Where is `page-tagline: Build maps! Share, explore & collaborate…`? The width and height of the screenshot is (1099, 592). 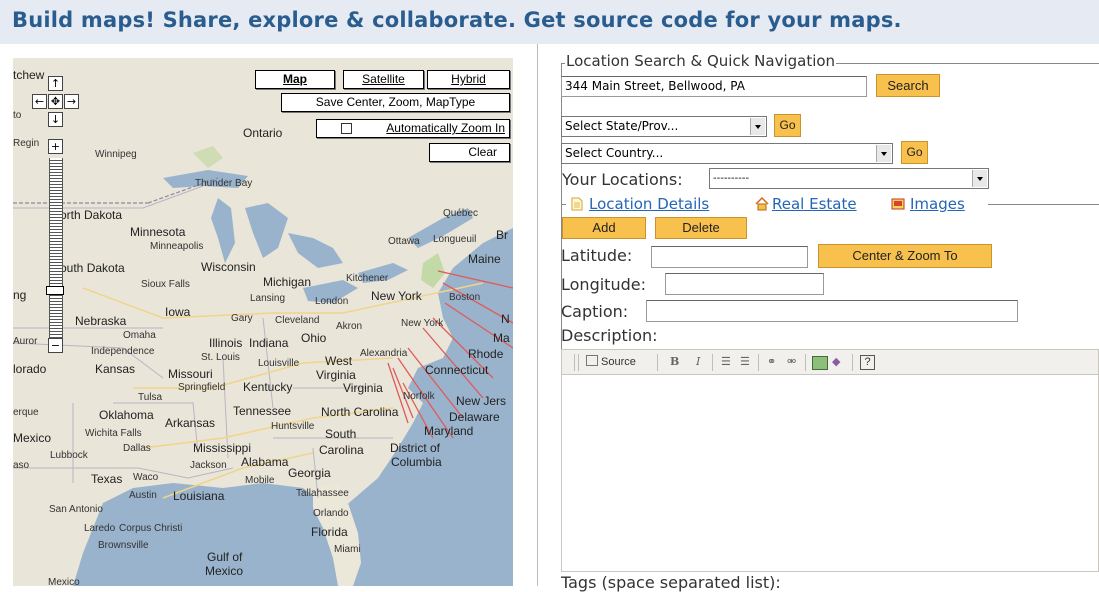
page-tagline: Build maps! Share, explore & collaborate… is located at coordinates (457, 20).